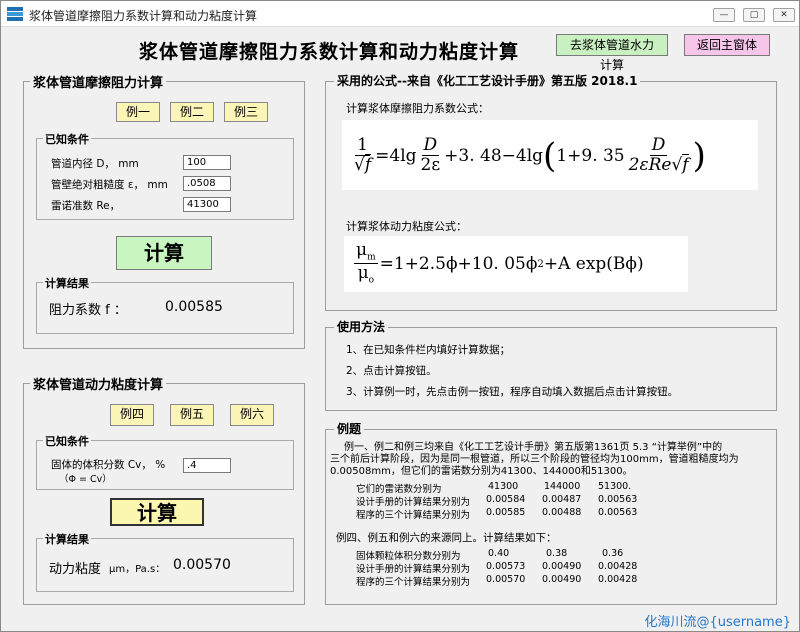 The width and height of the screenshot is (800, 632). What do you see at coordinates (717, 622) in the screenshot?
I see `watermark: 化海川流@{username}` at bounding box center [717, 622].